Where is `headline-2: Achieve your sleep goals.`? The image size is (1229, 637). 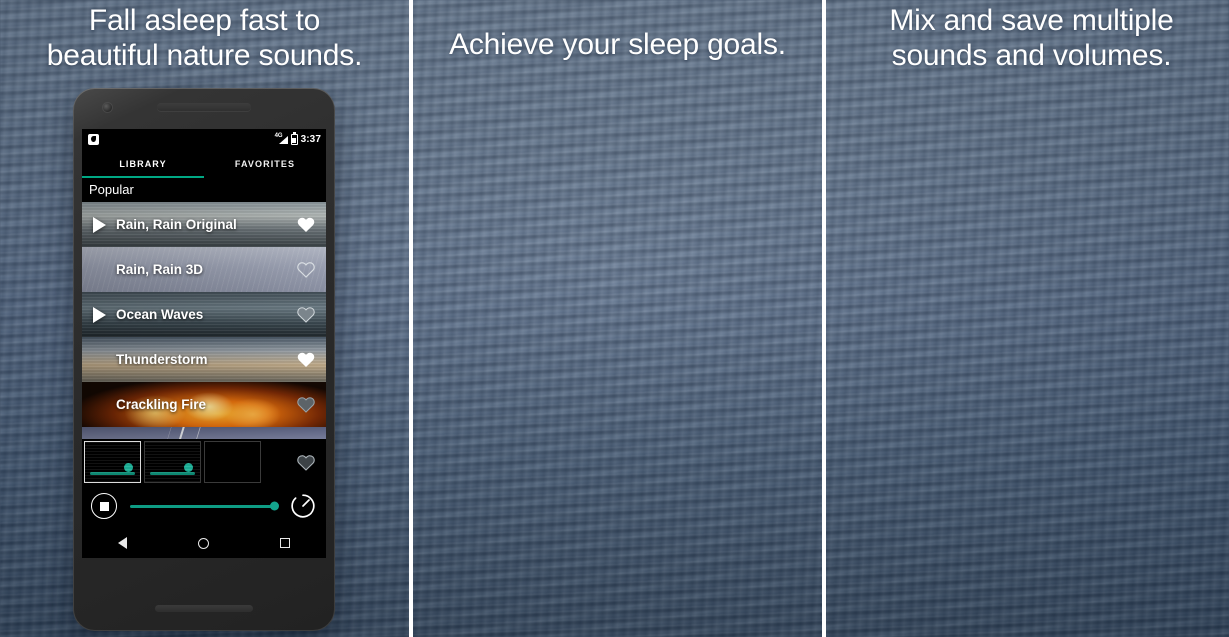
headline-2: Achieve your sleep goals. is located at coordinates (617, 31).